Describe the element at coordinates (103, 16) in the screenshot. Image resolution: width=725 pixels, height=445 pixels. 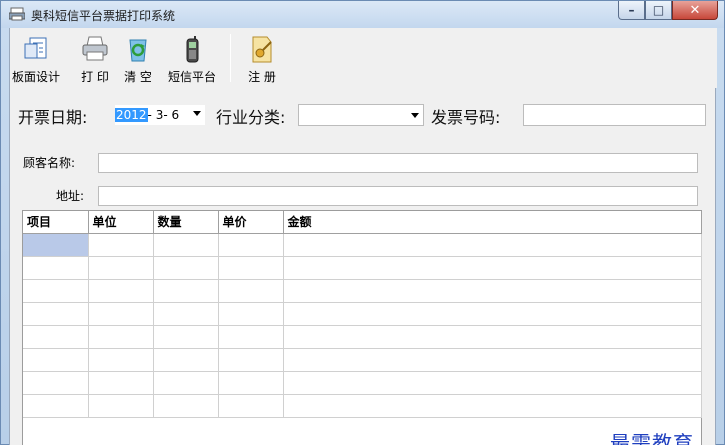
I see `window-title: 奥科短信平台票据打印系统` at that location.